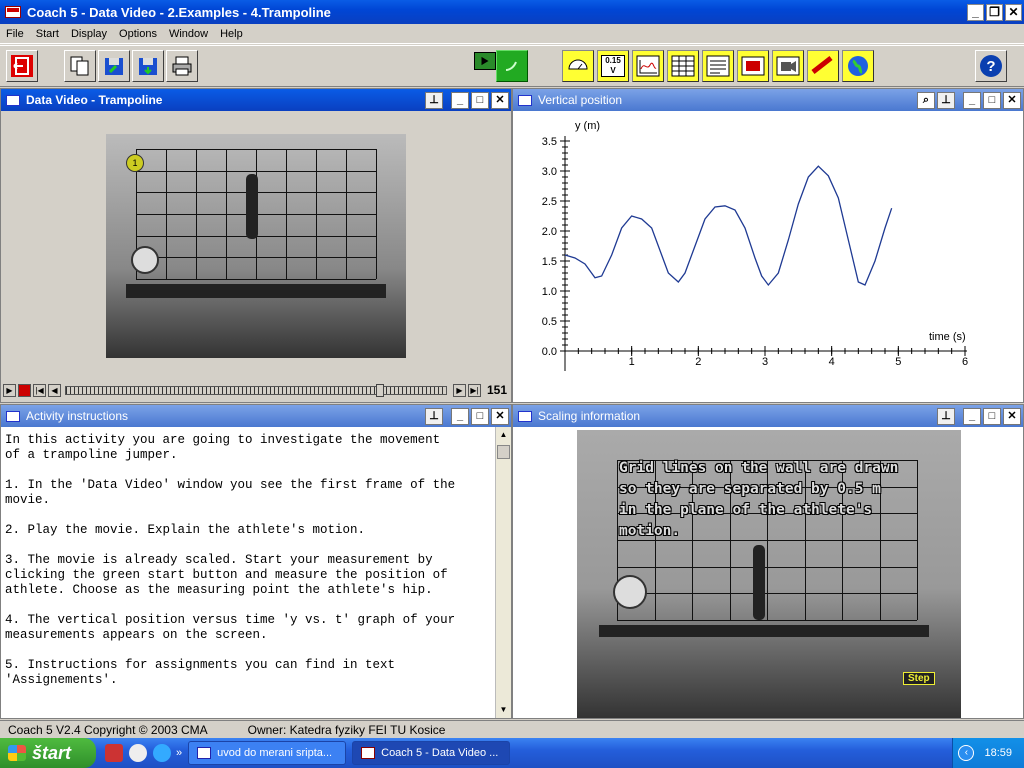  Describe the element at coordinates (188, 34) in the screenshot. I see `menu-window: Window` at that location.